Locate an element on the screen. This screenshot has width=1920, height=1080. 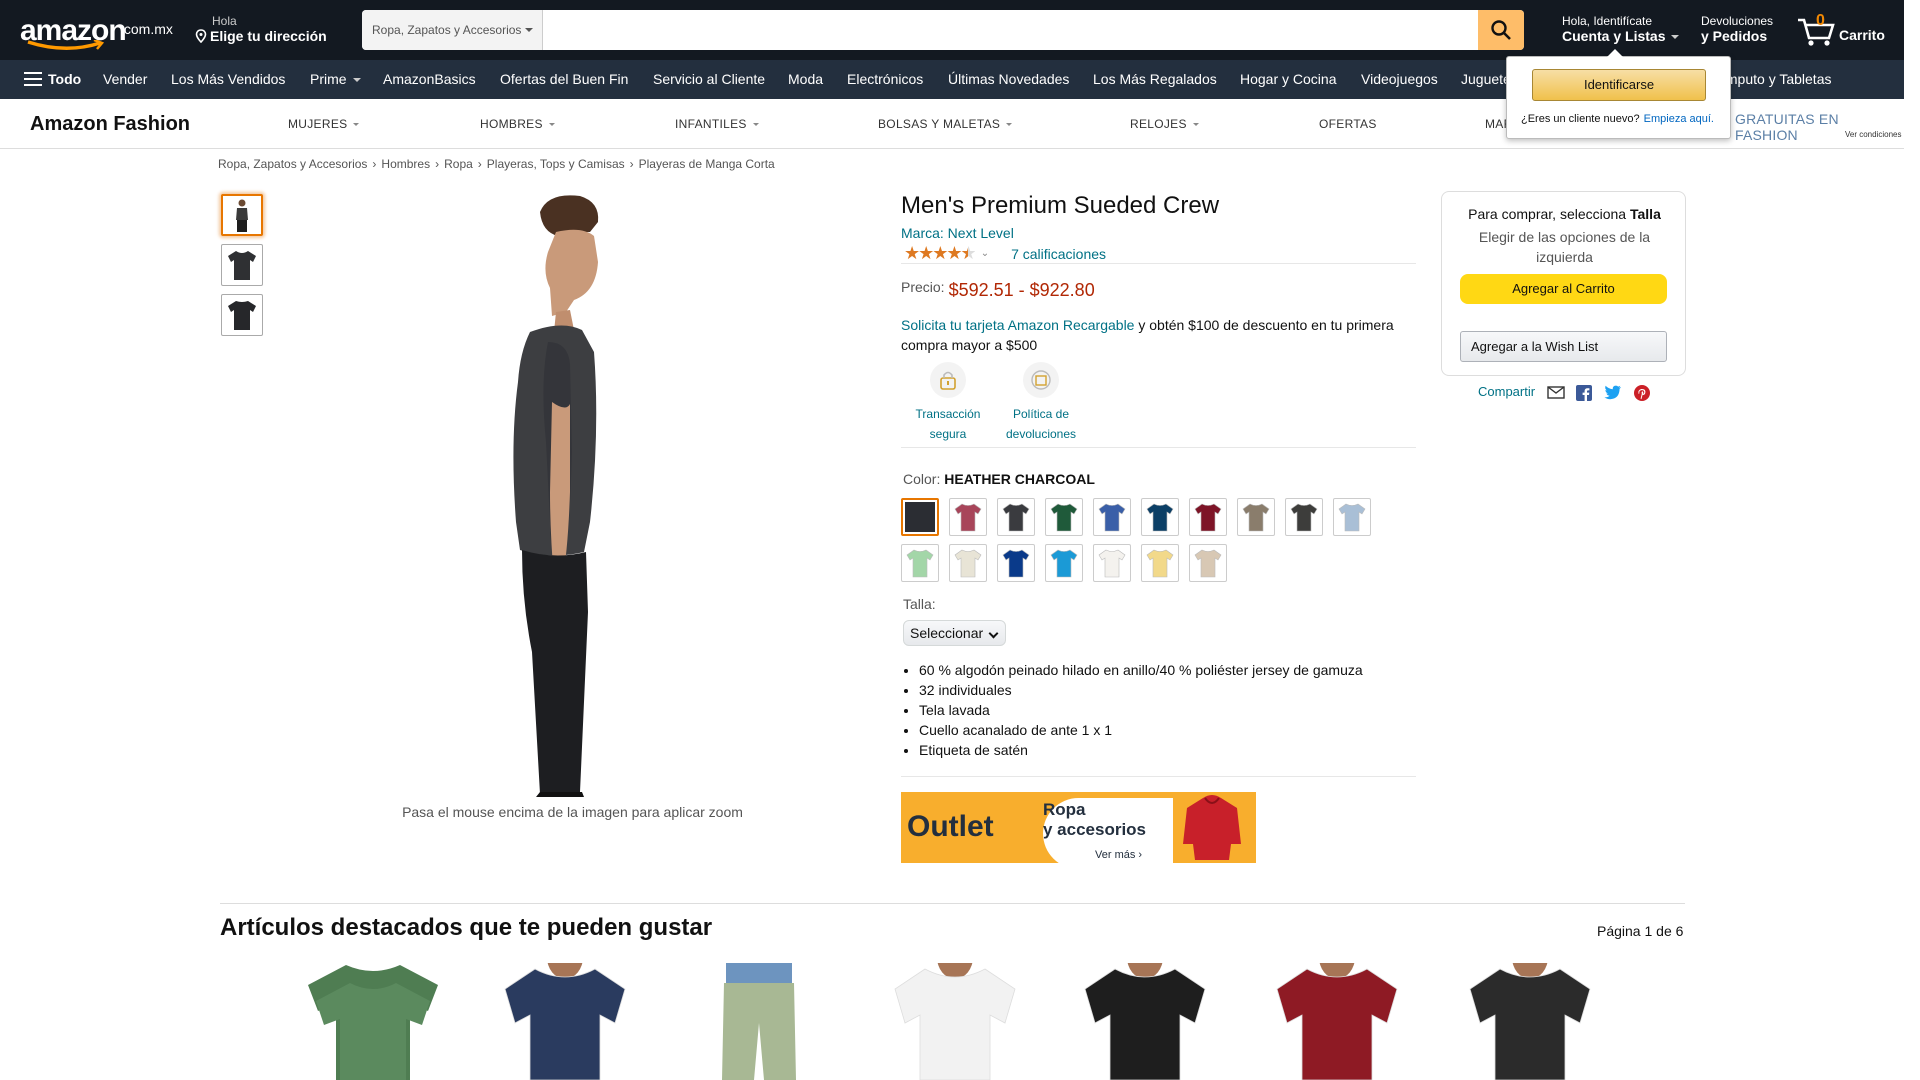
fashion-cat-hombres: HOMBRES is located at coordinates (517, 124).